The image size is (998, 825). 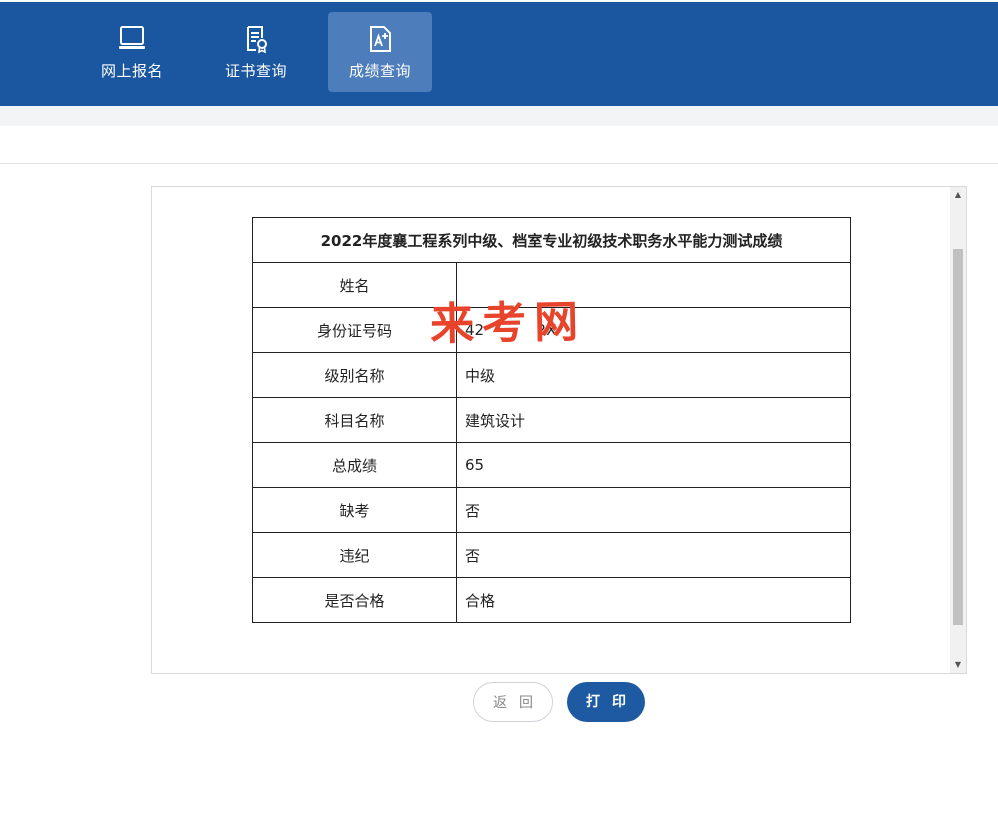 I want to click on table-row: 级别名称 中级, so click(x=551, y=375).